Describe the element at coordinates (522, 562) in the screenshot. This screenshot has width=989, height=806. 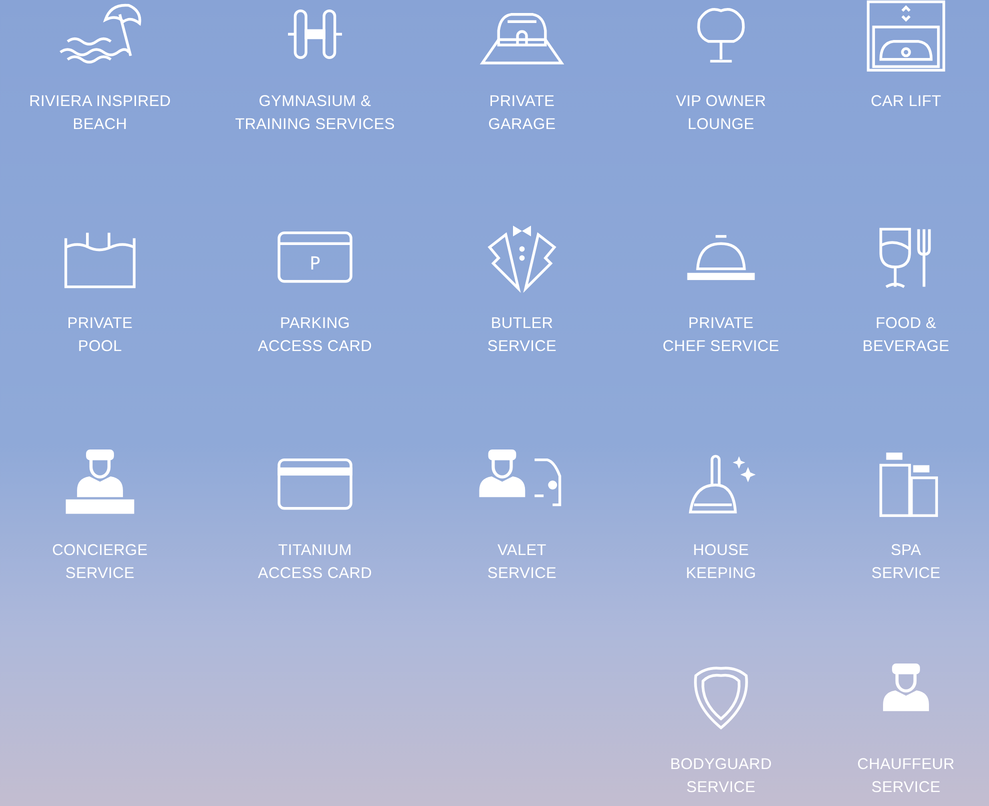
I see `amenity-label: VALET SERVICE` at that location.